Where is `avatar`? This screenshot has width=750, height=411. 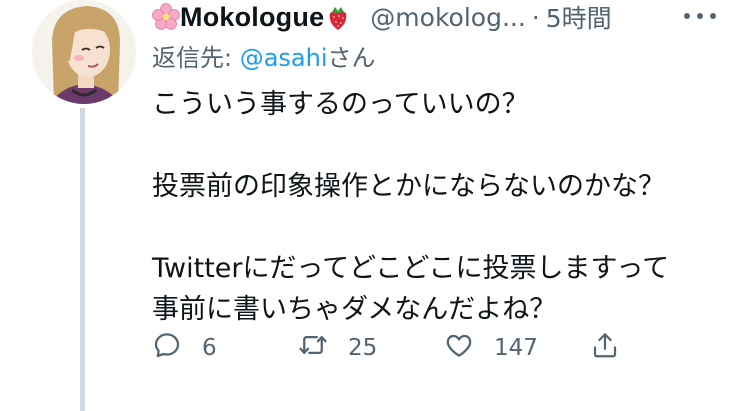
avatar is located at coordinates (84, 52).